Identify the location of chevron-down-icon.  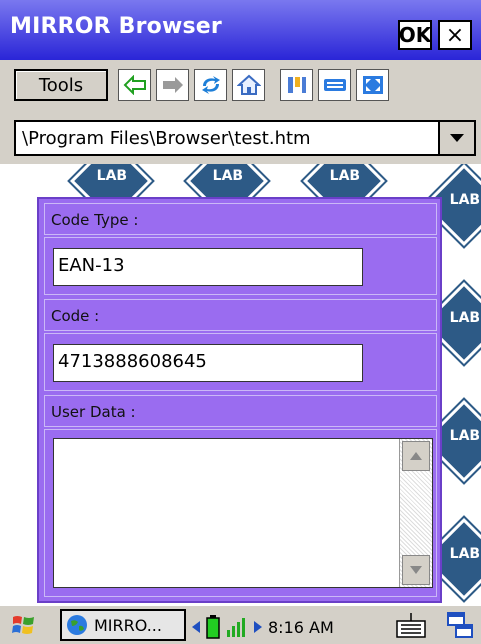
(457, 138).